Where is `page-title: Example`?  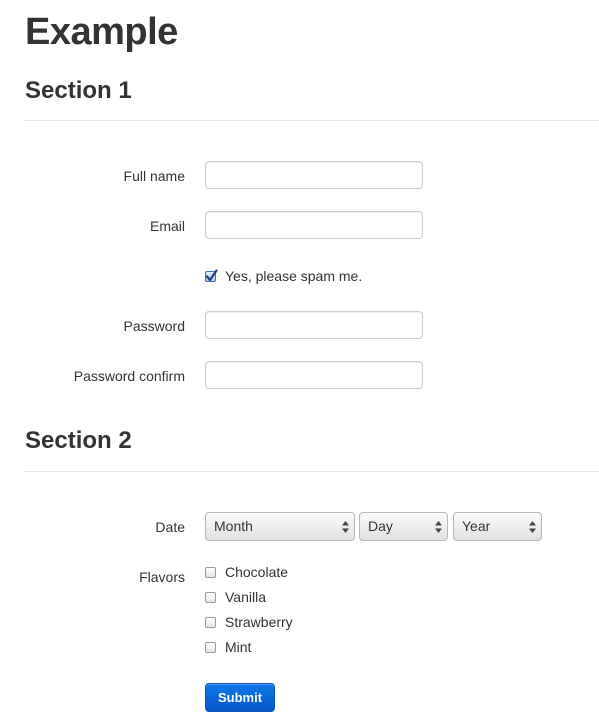 page-title: Example is located at coordinates (101, 32).